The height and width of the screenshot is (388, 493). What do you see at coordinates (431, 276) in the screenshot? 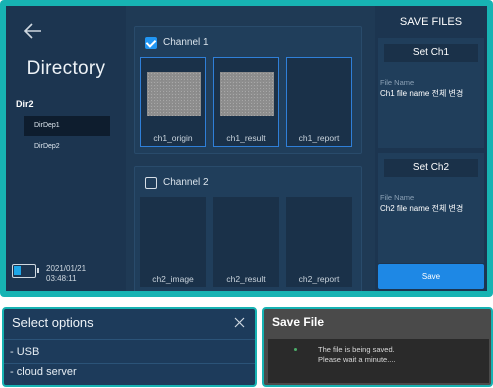
I see `save-button: Save` at bounding box center [431, 276].